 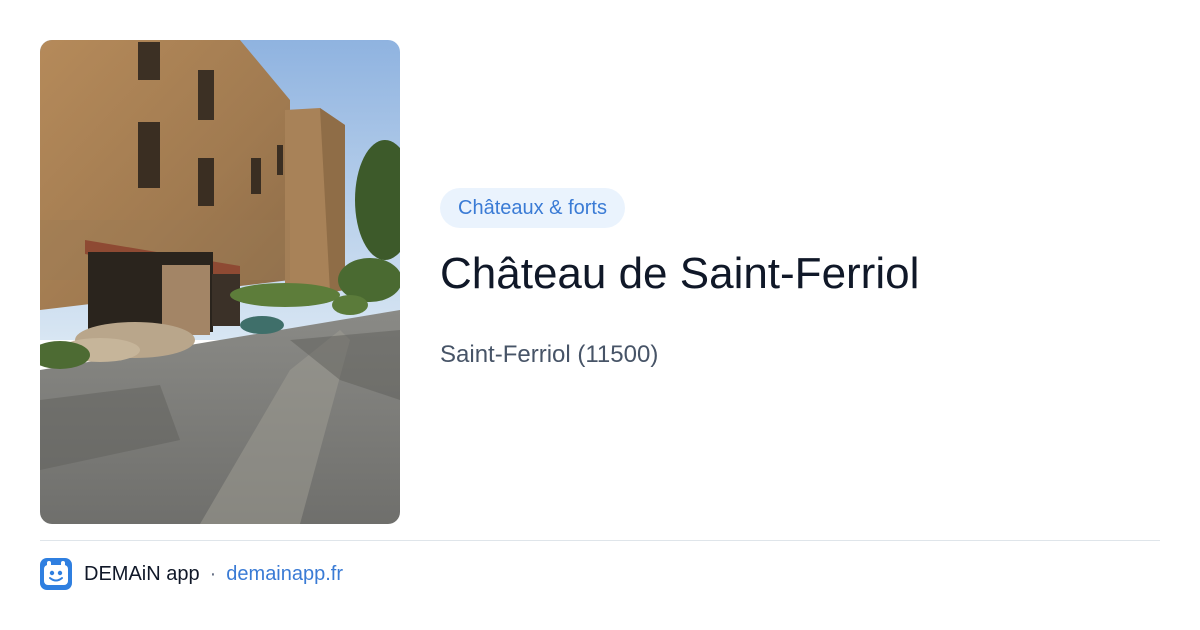 What do you see at coordinates (56, 574) in the screenshot?
I see `demain-app-logo-icon` at bounding box center [56, 574].